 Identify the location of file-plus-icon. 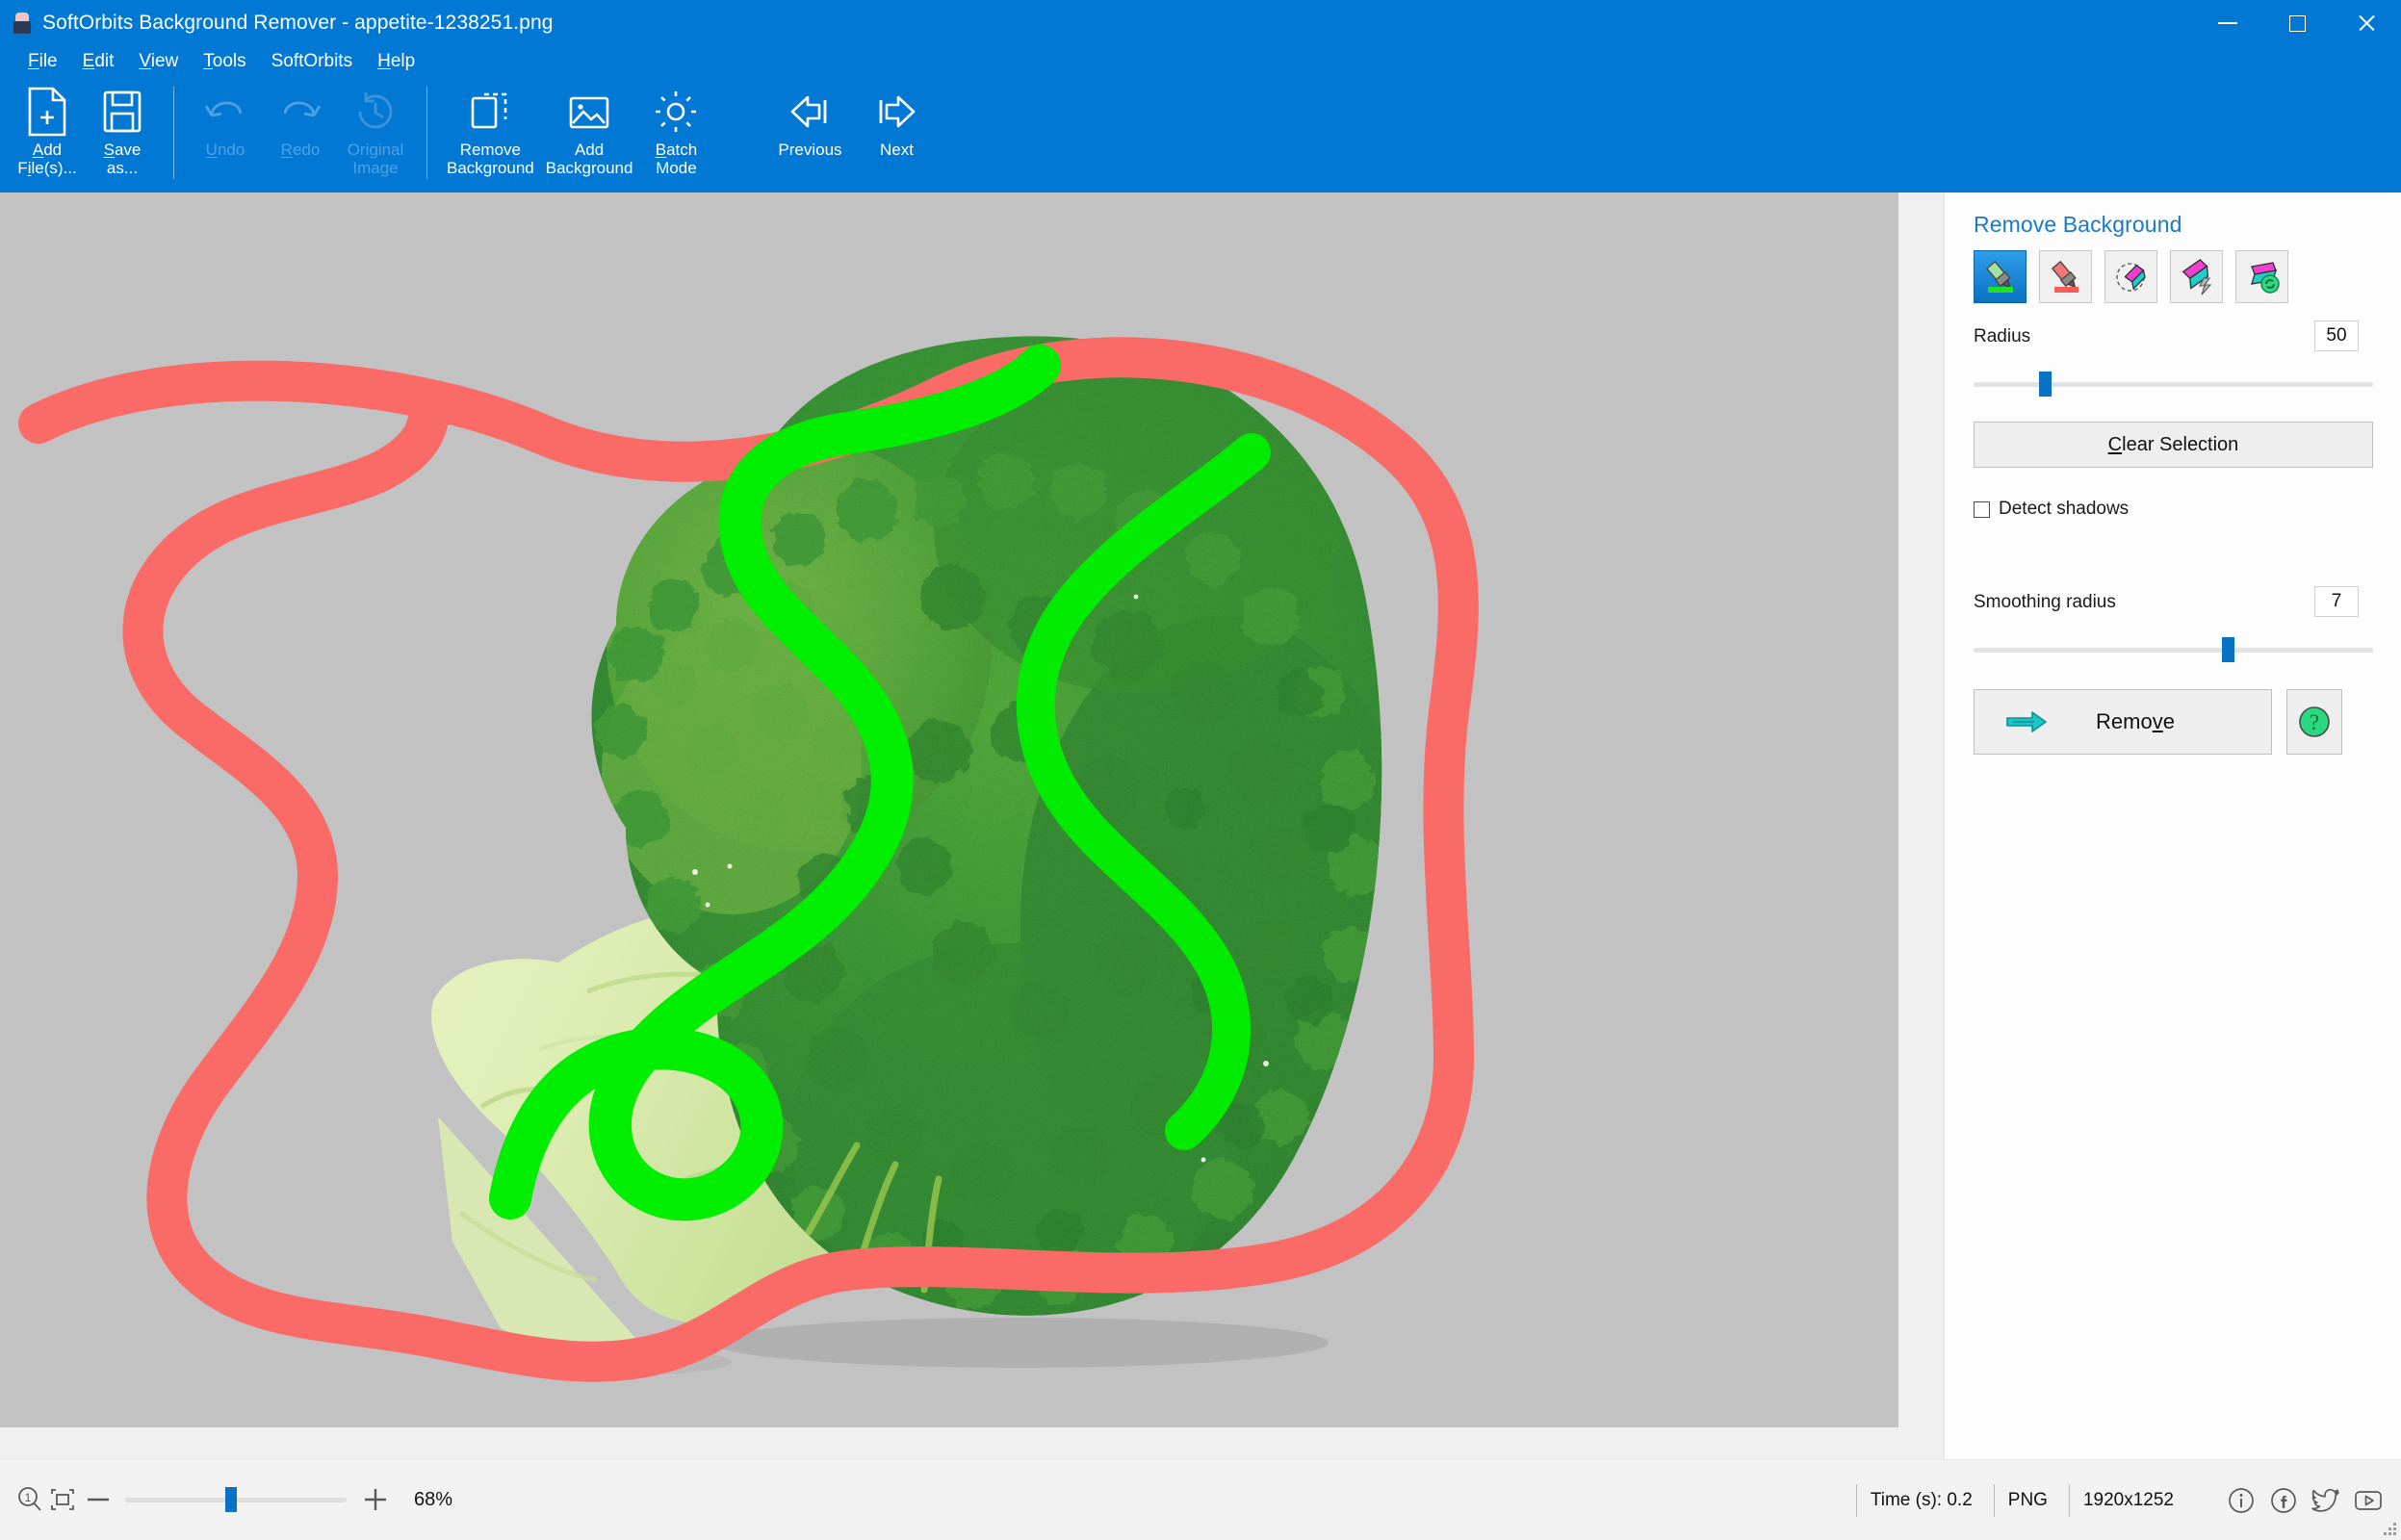
(47, 112).